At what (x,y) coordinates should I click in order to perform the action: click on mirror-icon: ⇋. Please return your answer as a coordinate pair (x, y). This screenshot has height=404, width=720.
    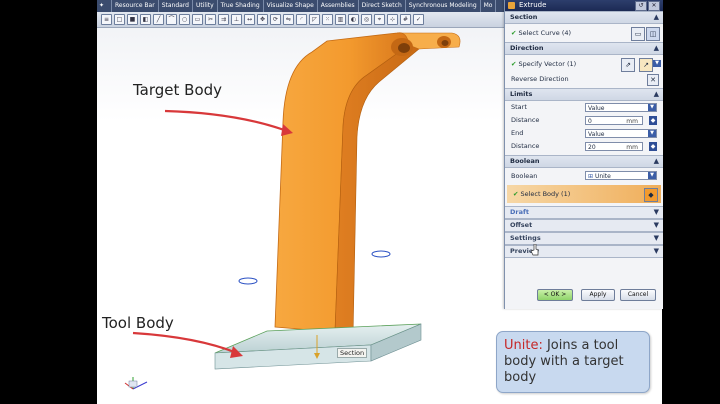
    Looking at the image, I should click on (288, 19).